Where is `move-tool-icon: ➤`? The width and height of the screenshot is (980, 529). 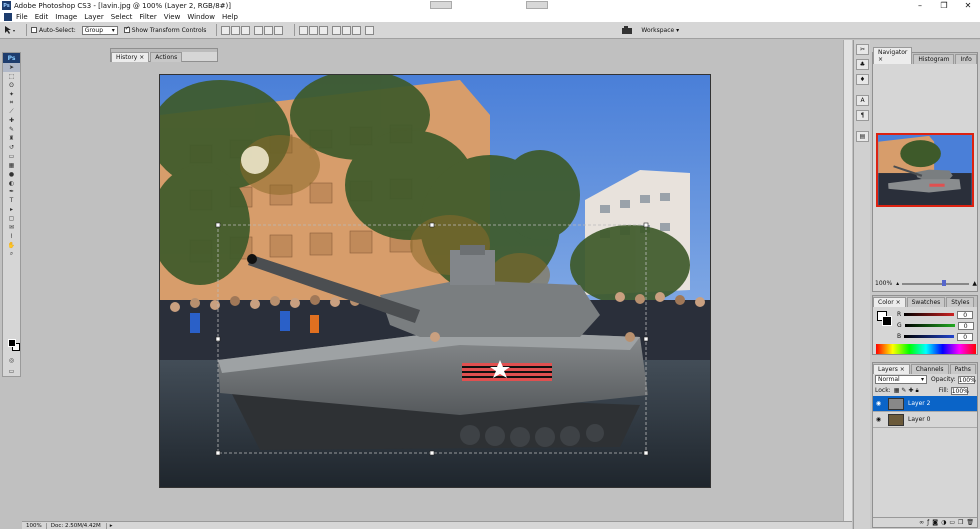 move-tool-icon: ➤ is located at coordinates (11, 67).